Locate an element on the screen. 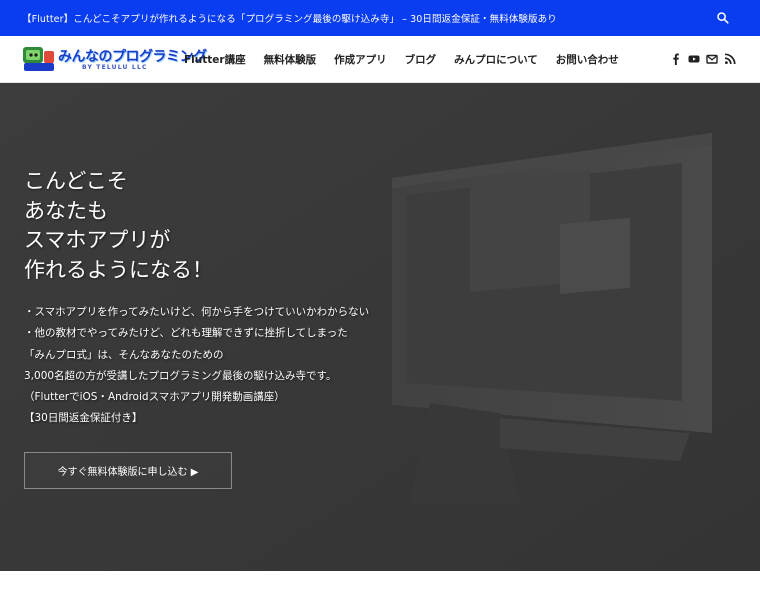 Image resolution: width=760 pixels, height=600 pixels. search-icon is located at coordinates (723, 18).